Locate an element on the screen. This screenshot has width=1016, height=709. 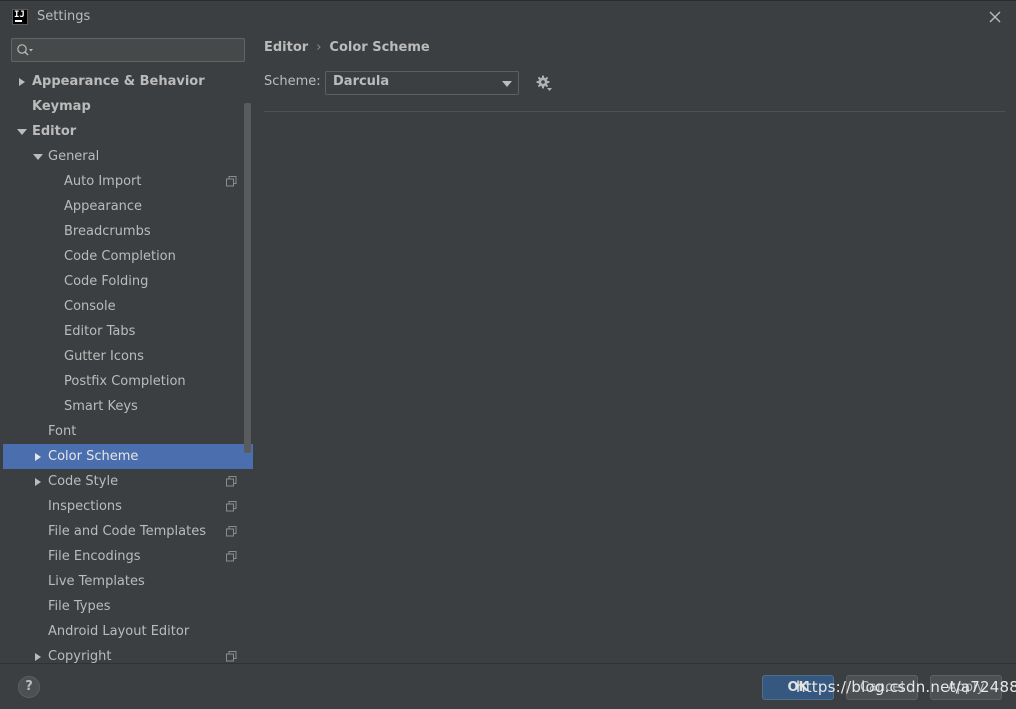
tree-item-appearance-behavior: Appearance & Behavior is located at coordinates (128, 81).